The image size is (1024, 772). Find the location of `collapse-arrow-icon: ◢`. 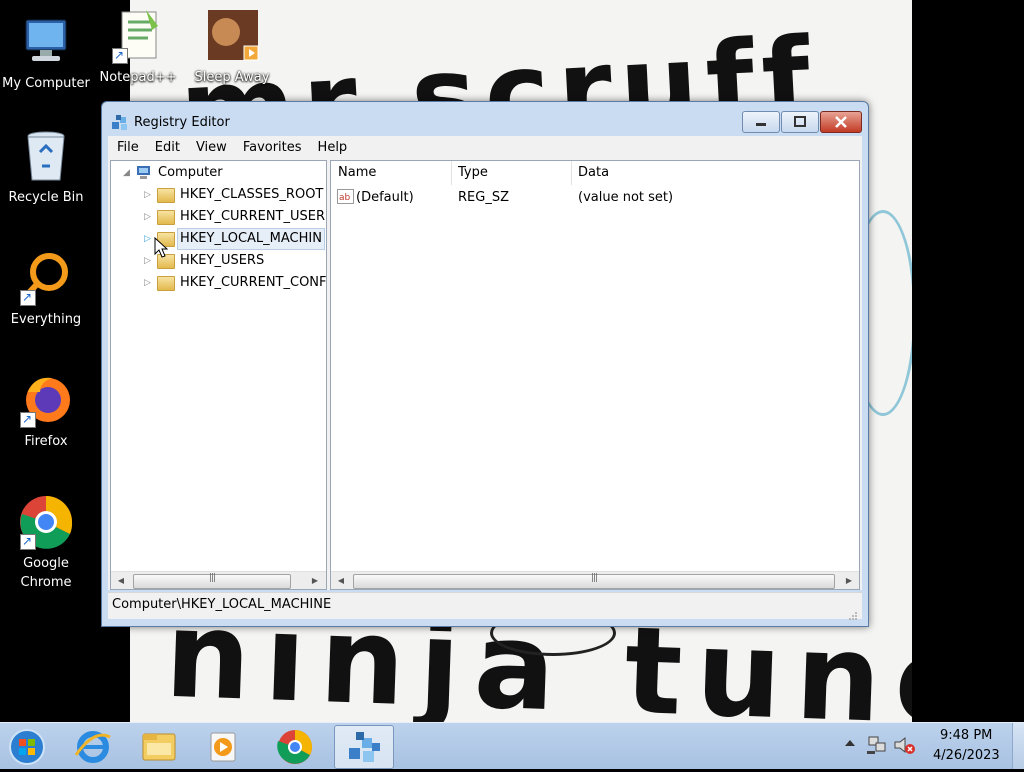

collapse-arrow-icon: ◢ is located at coordinates (128, 173).